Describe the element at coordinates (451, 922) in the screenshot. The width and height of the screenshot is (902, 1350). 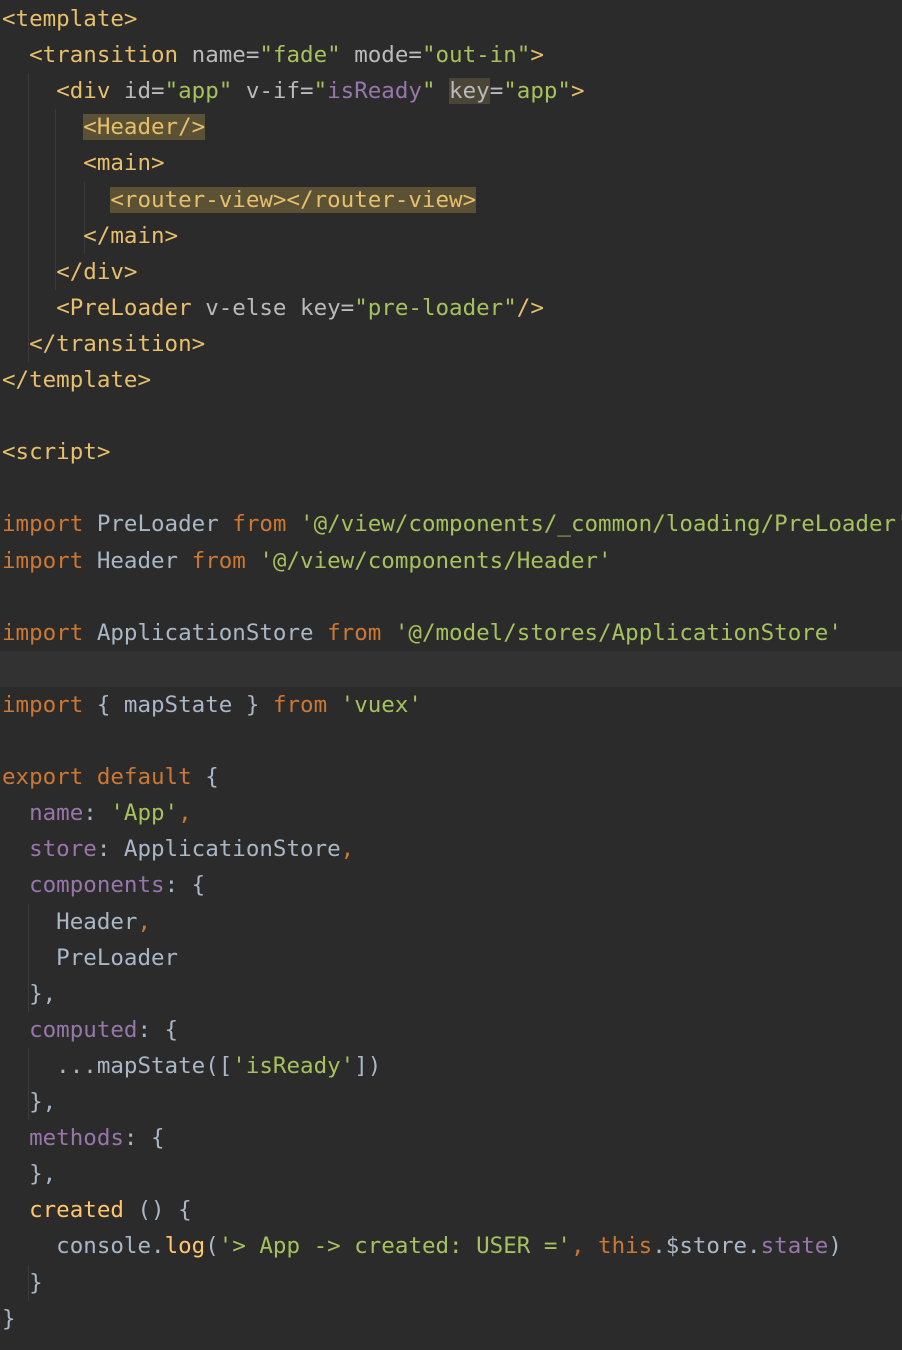
I see `code-line: Header,` at that location.